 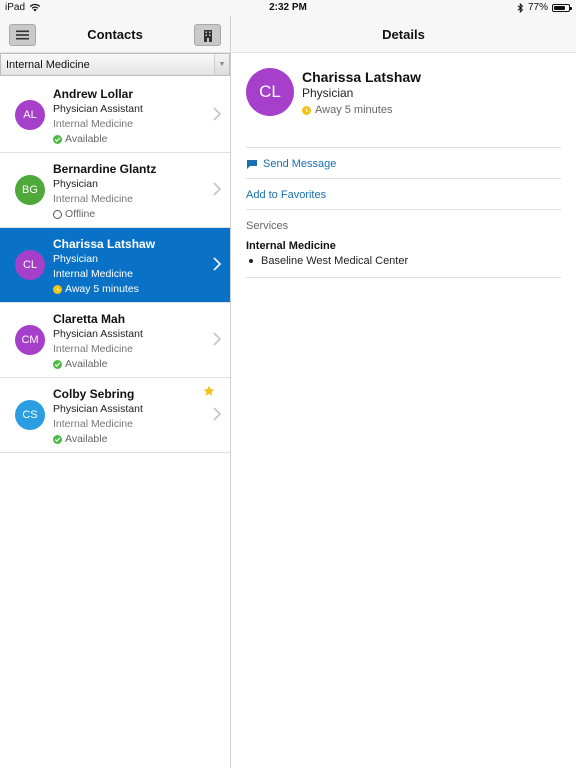 What do you see at coordinates (403, 194) in the screenshot?
I see `add-to-favorites-button: Add to Favorites` at bounding box center [403, 194].